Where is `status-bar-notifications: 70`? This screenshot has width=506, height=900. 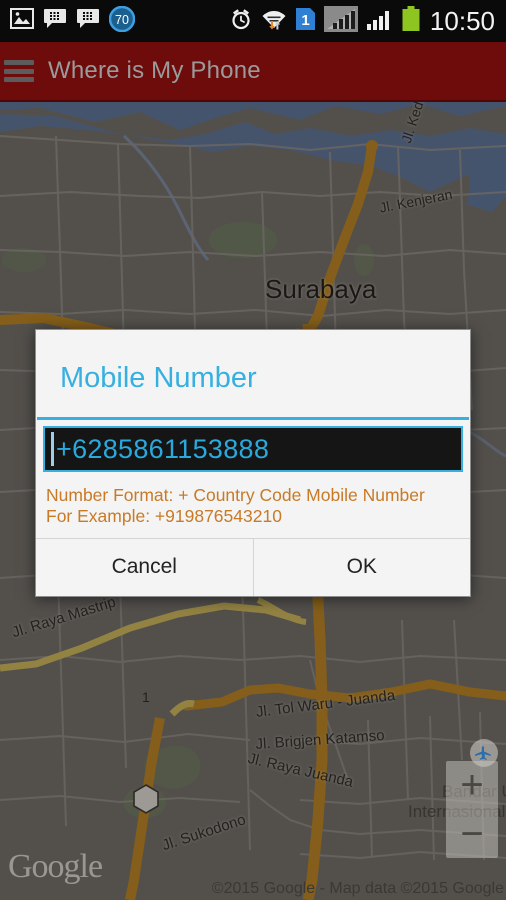 status-bar-notifications: 70 is located at coordinates (68, 21).